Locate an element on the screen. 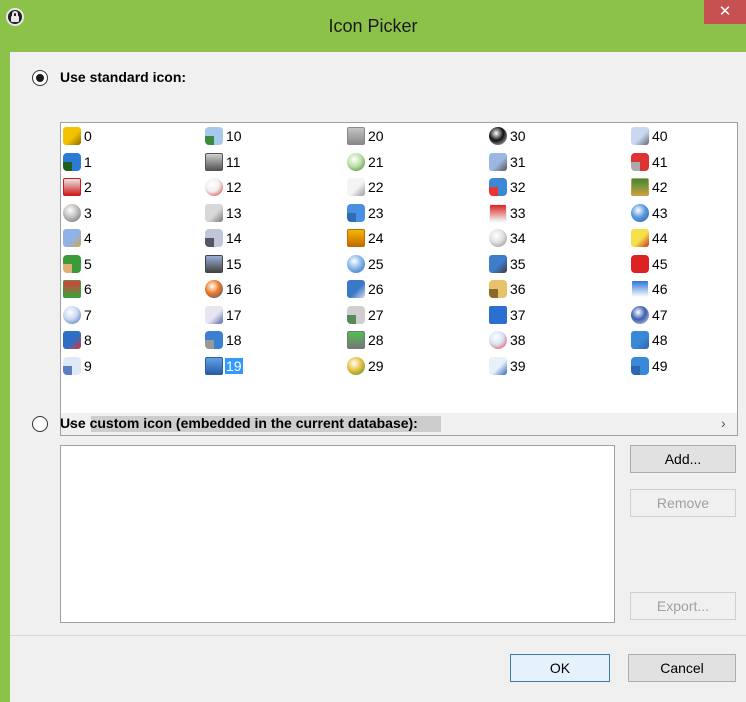 This screenshot has height=702, width=746. icon-item-label: 4 is located at coordinates (88, 238).